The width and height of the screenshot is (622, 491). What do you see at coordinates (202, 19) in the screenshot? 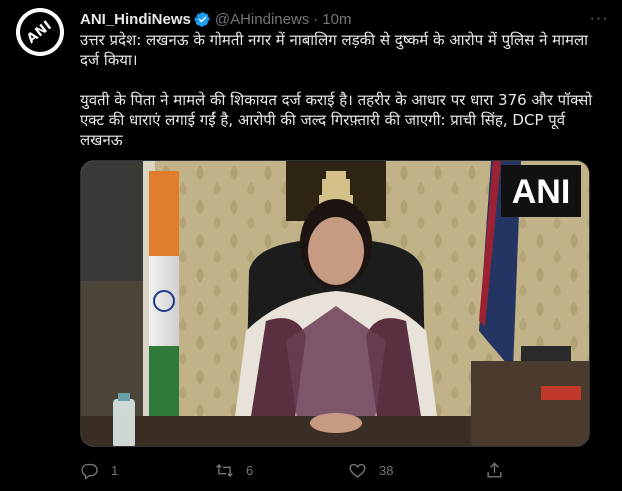
I see `verified-badge-icon` at bounding box center [202, 19].